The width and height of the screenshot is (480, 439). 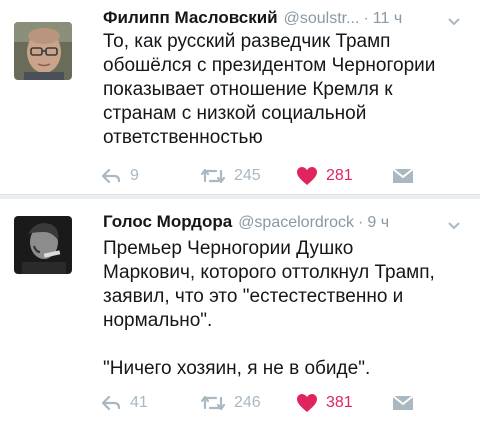 What do you see at coordinates (339, 175) in the screenshot?
I see `like-count: 281` at bounding box center [339, 175].